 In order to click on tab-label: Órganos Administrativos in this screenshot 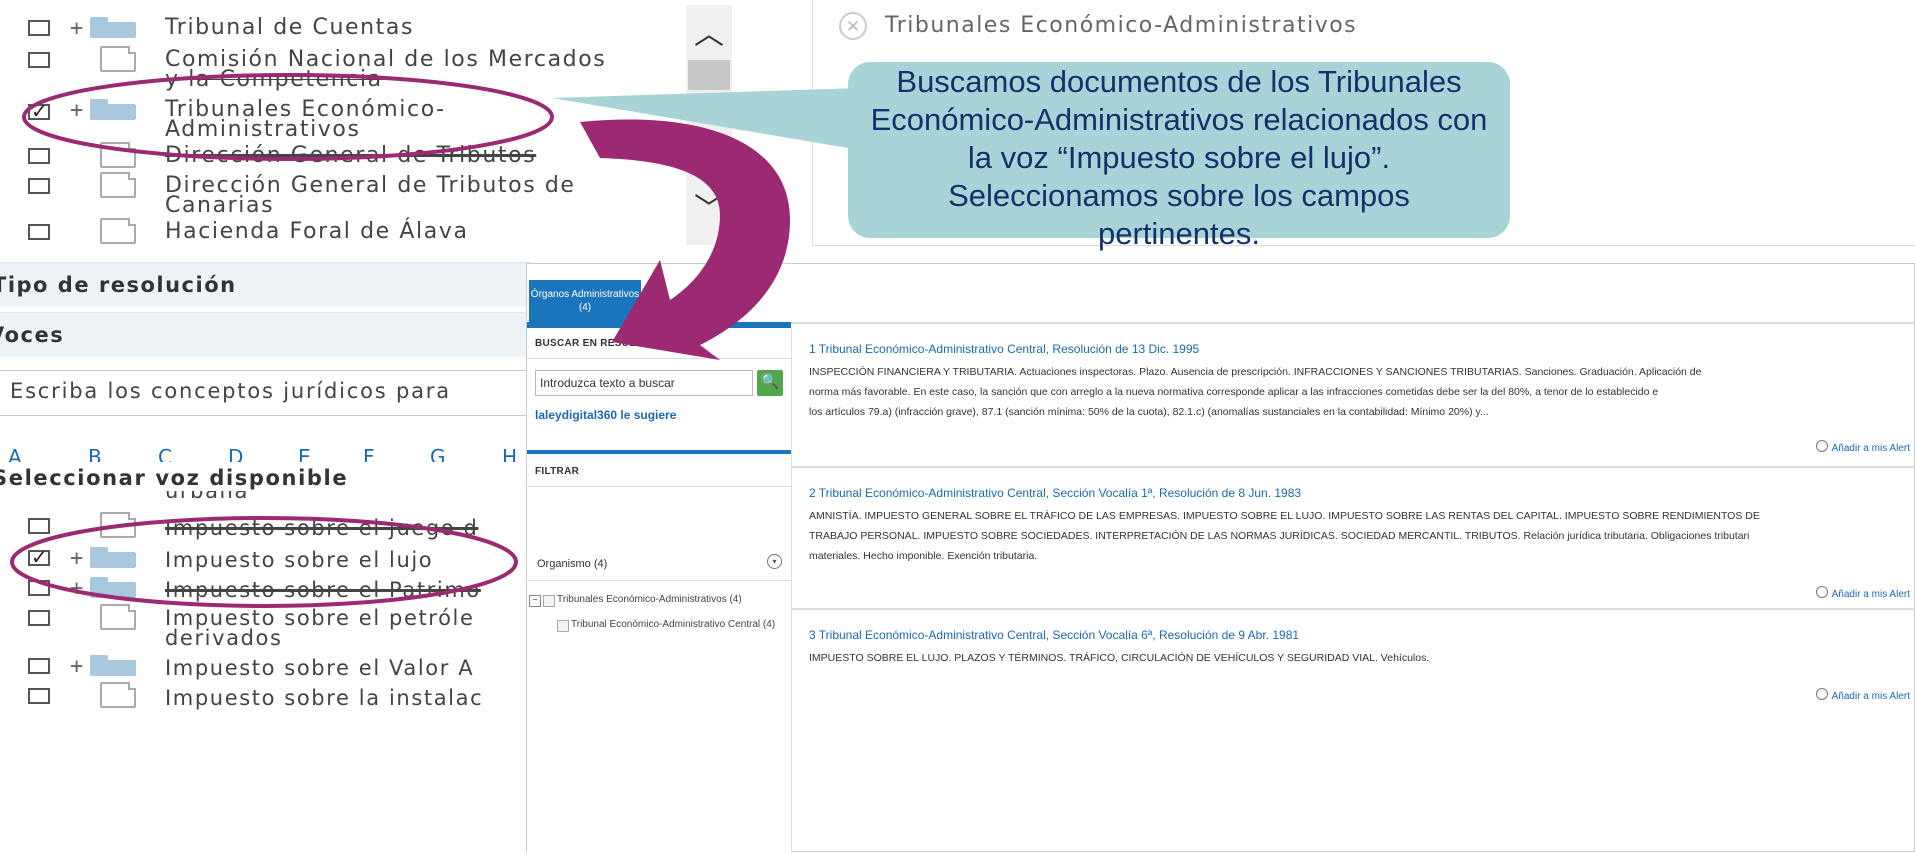, I will do `click(585, 294)`.